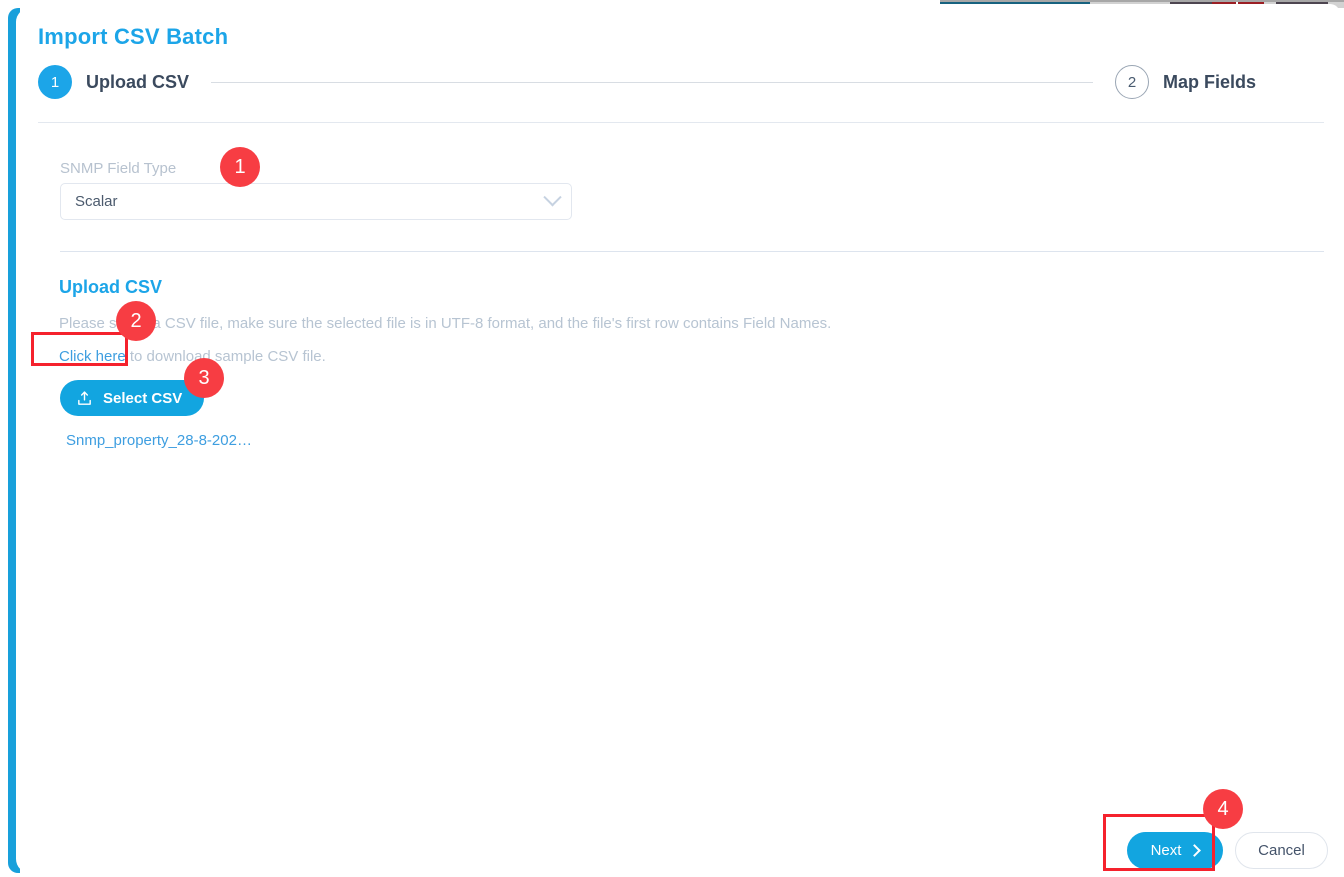 The image size is (1344, 877). I want to click on snmp-field-type-select: Scalar, so click(316, 201).